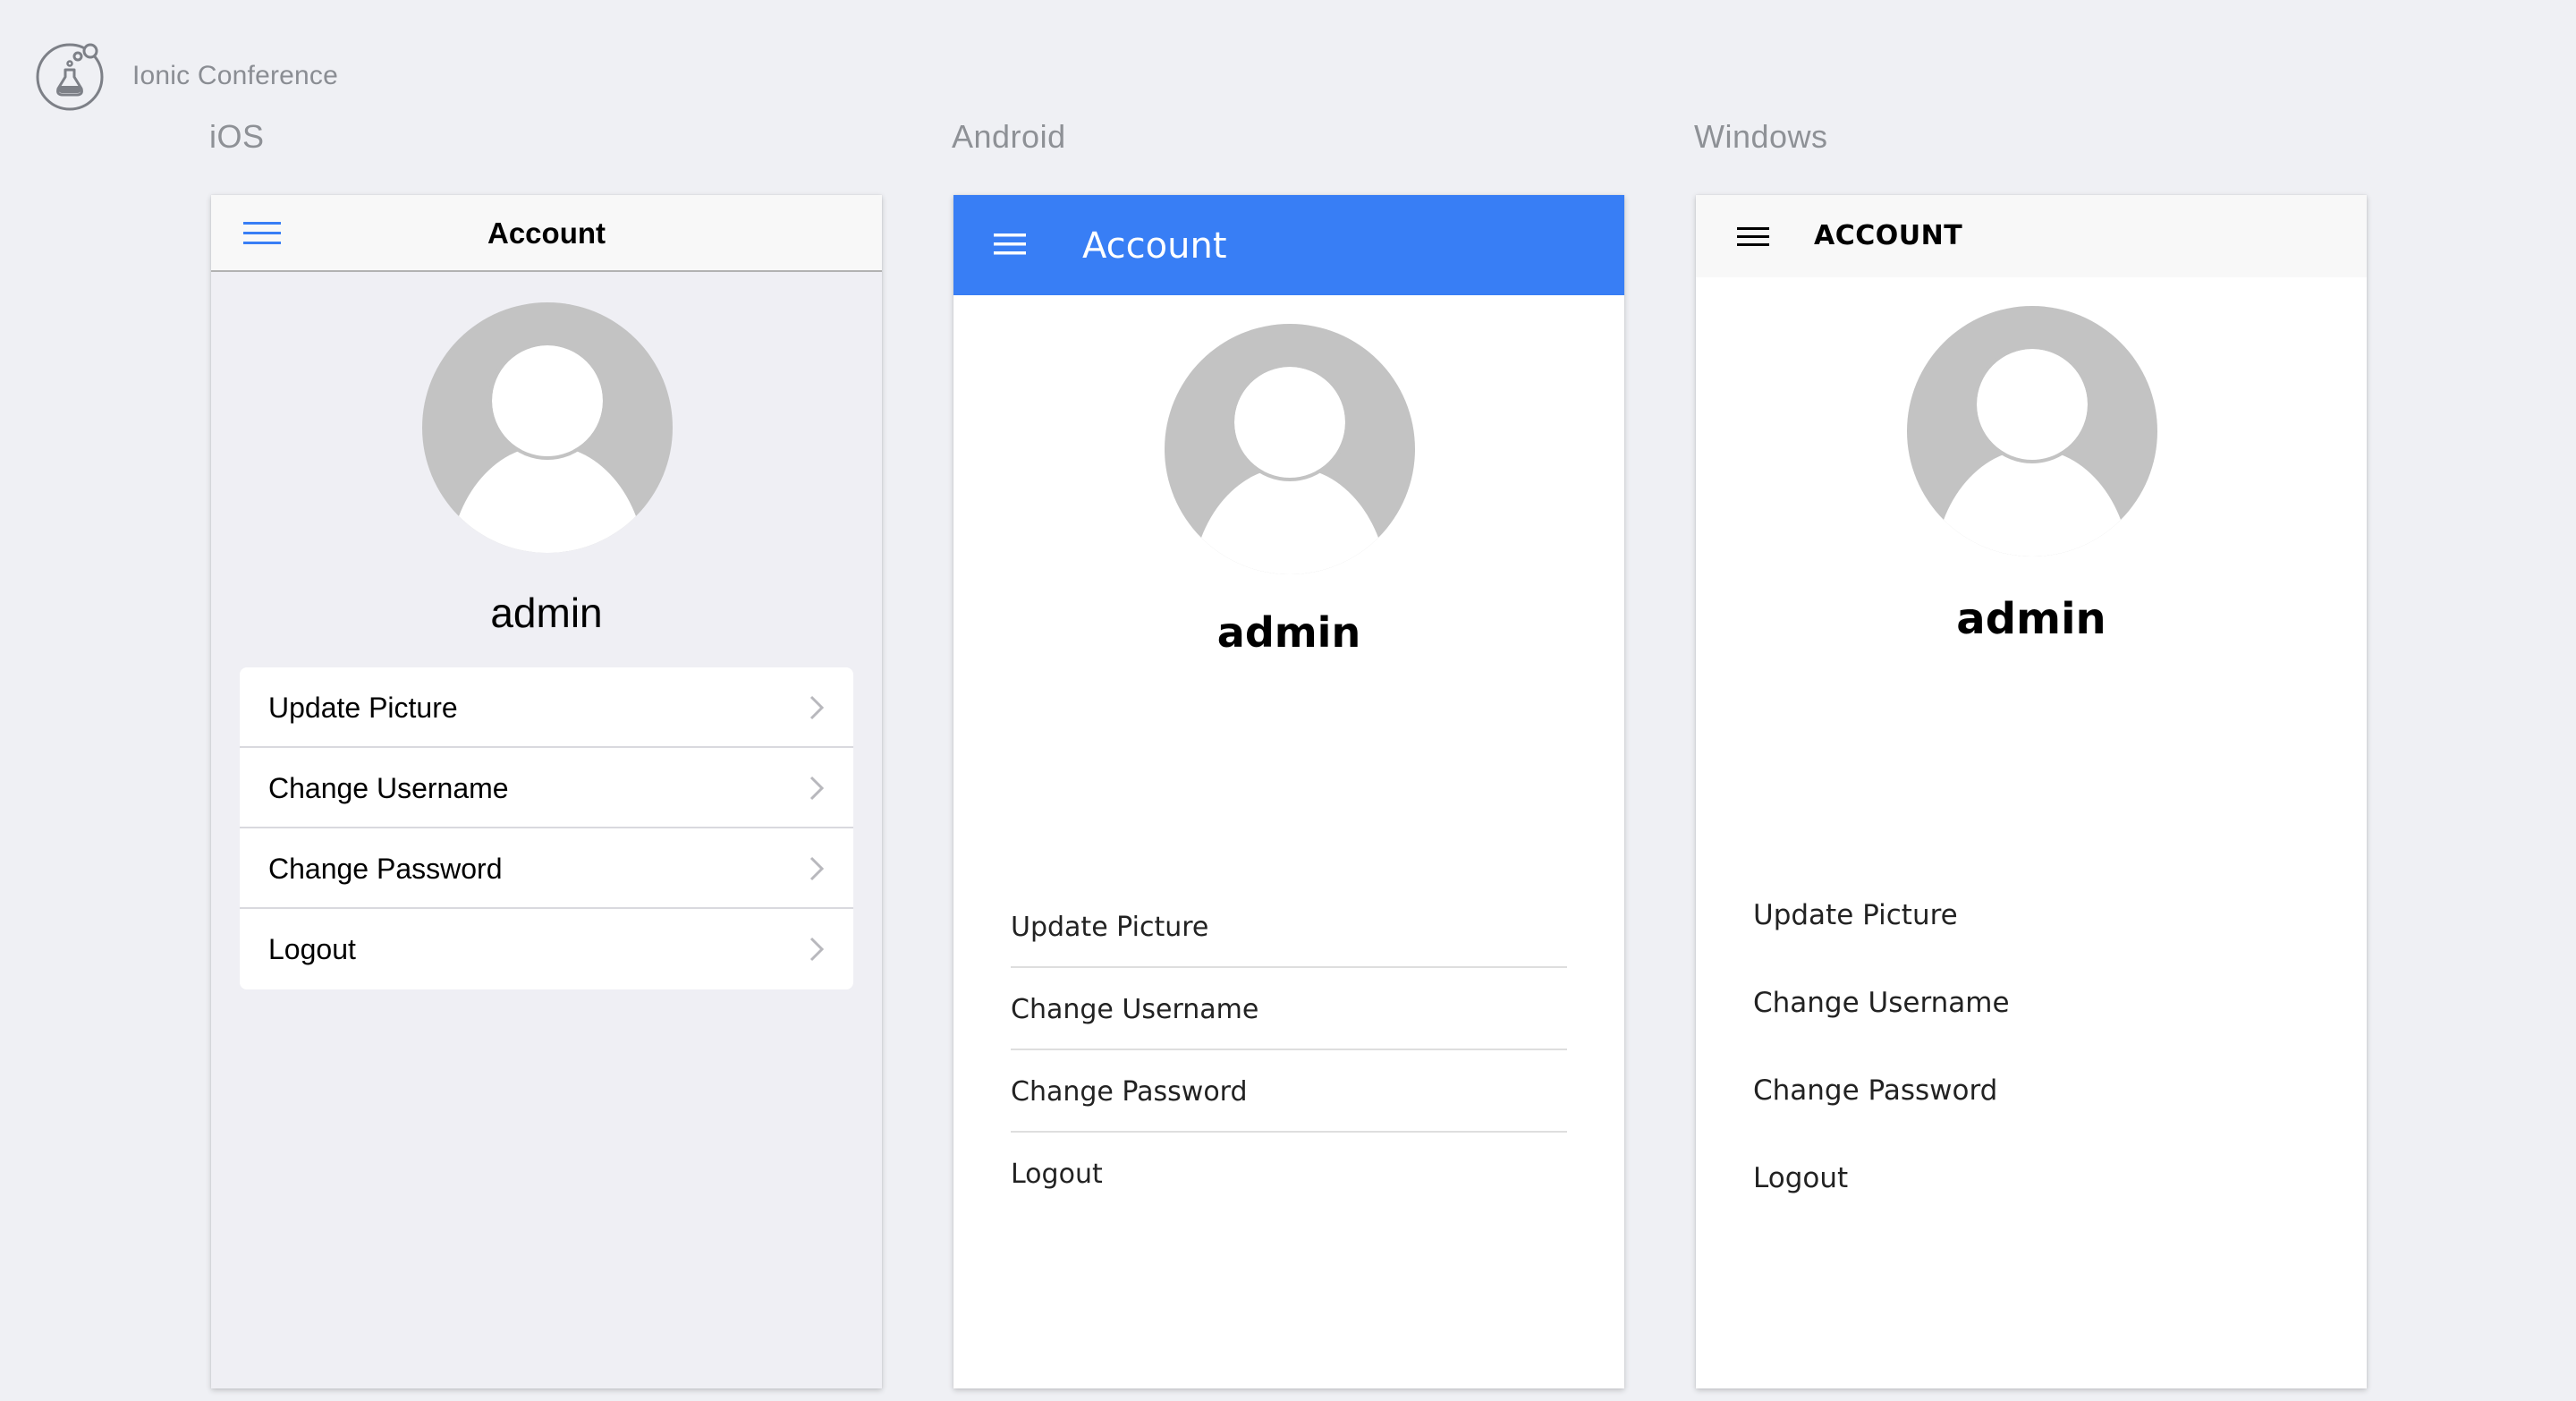 This screenshot has height=1401, width=2576. I want to click on page-title: ACCOUNT, so click(1888, 235).